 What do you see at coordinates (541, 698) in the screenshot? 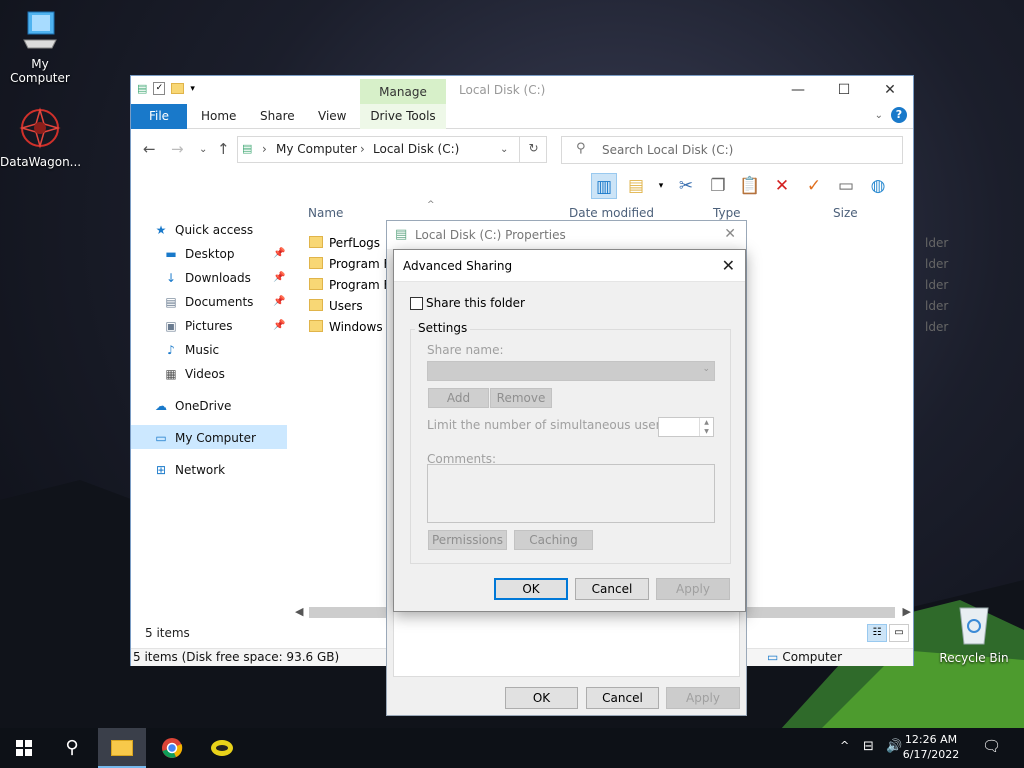
I see `properties-ok-button: OK` at bounding box center [541, 698].